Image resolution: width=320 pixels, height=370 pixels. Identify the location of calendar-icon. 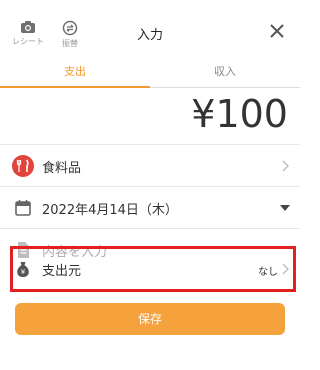
(23, 208).